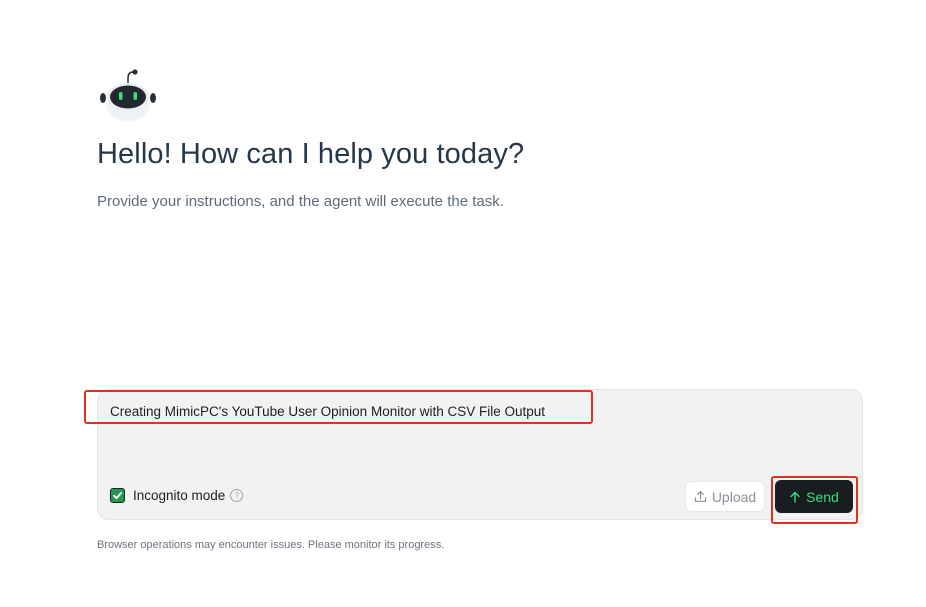 Image resolution: width=926 pixels, height=607 pixels. Describe the element at coordinates (237, 495) in the screenshot. I see `question-circle-icon: ?` at that location.